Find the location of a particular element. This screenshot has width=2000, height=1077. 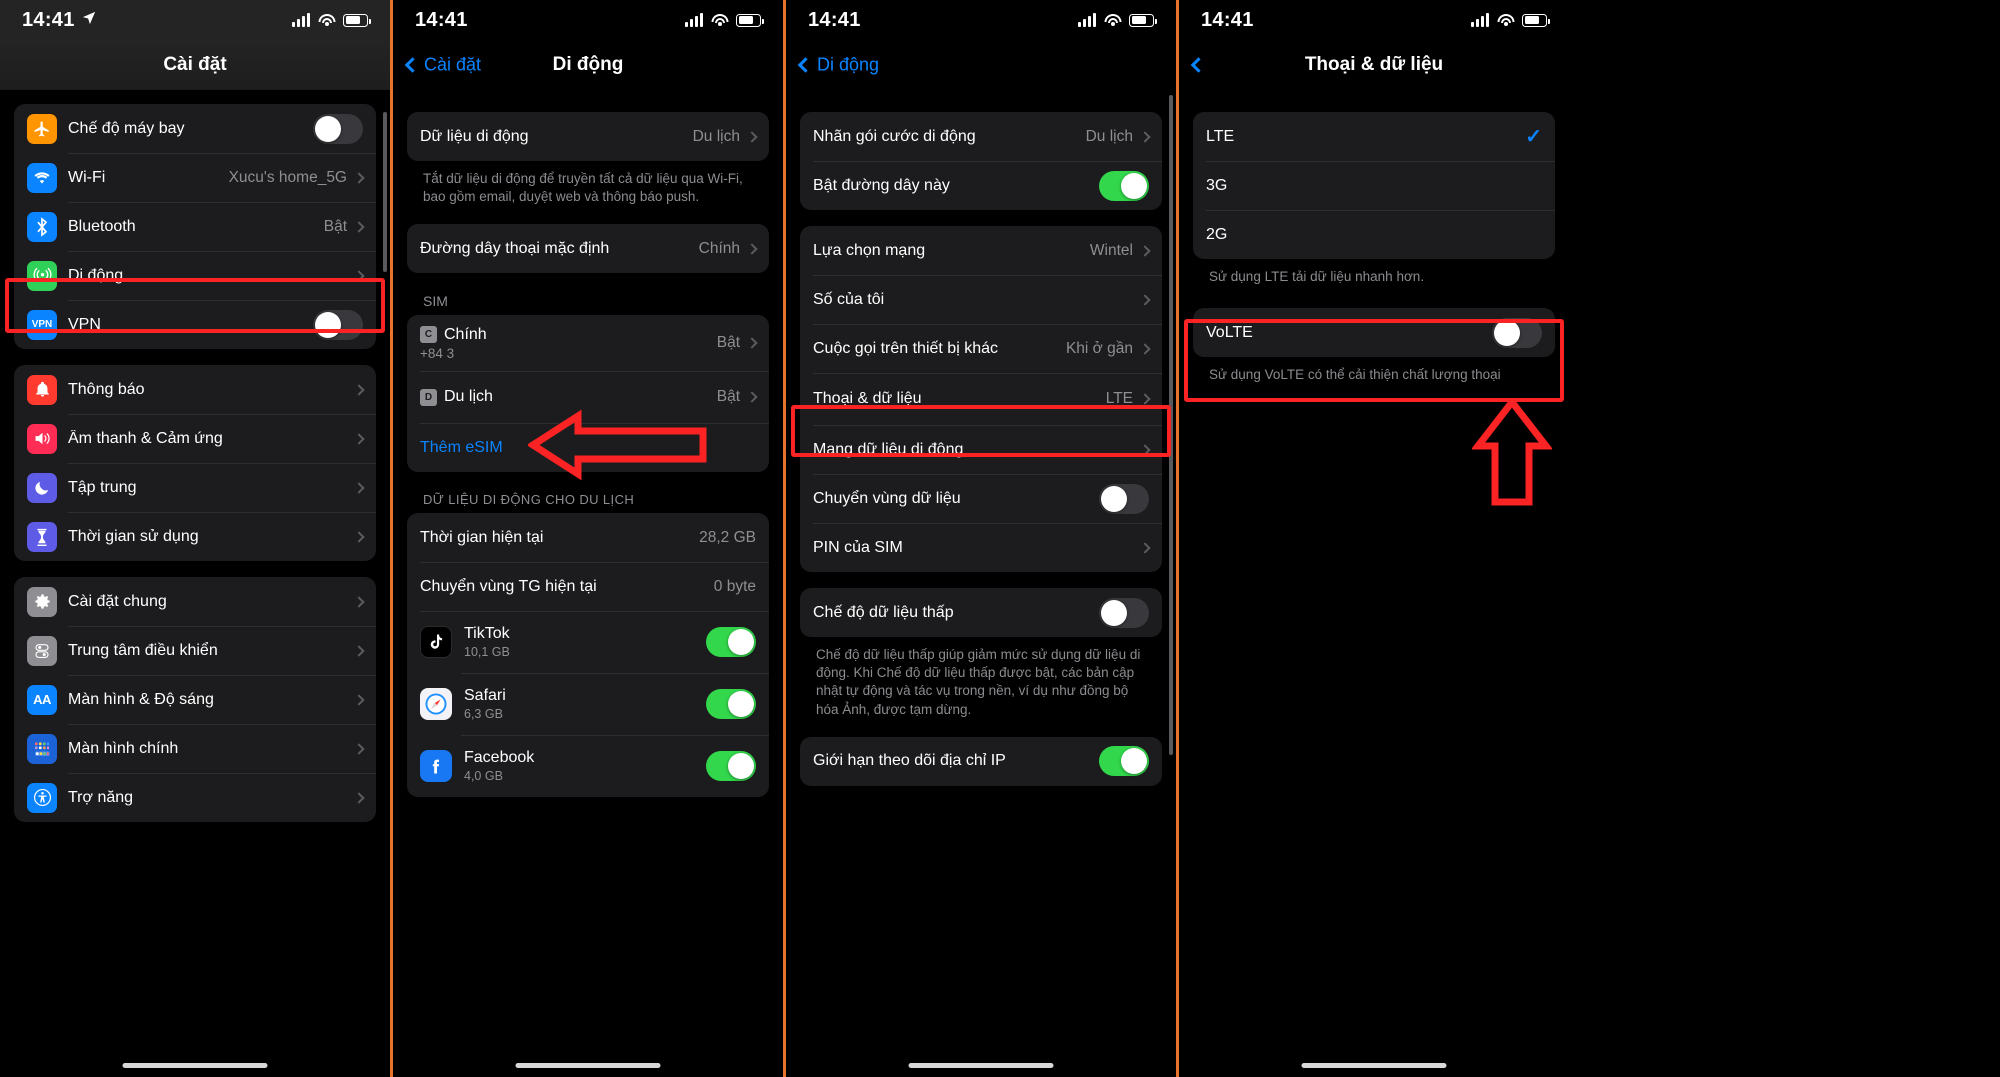

vpn-toggle is located at coordinates (338, 324).